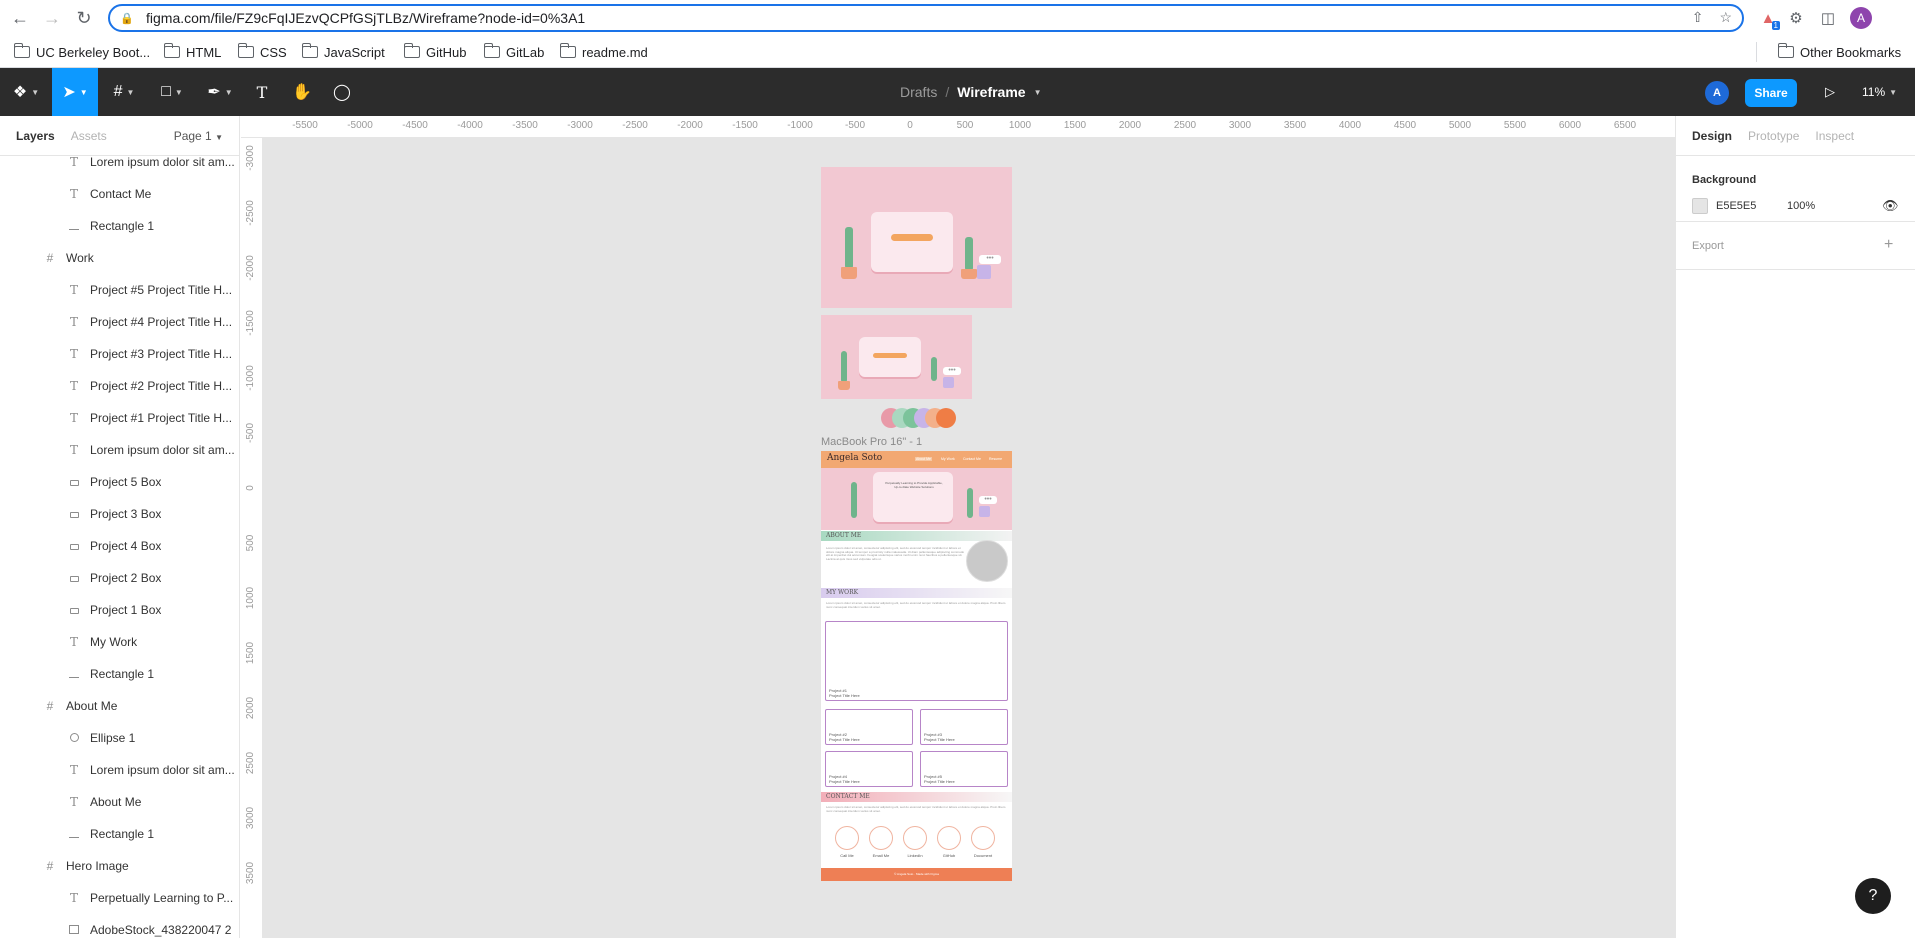  What do you see at coordinates (119, 802) in the screenshot?
I see `layer-item: T About Me` at bounding box center [119, 802].